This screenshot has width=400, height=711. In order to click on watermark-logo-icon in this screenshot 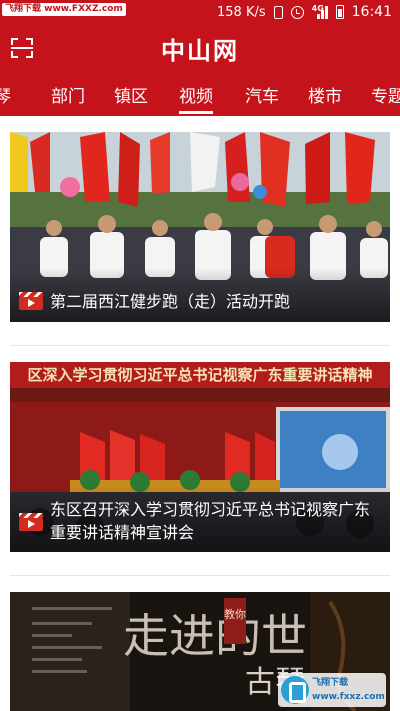, I will do `click(295, 690)`.